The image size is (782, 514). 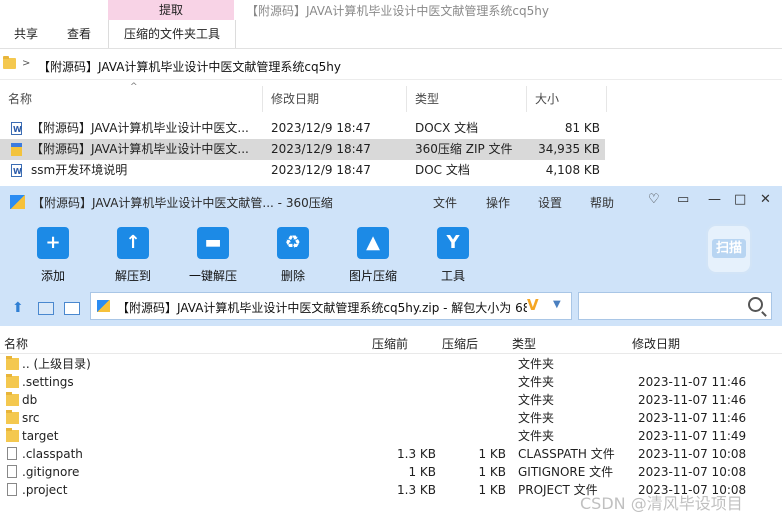 I want to click on menu-help: 帮助, so click(x=602, y=202).